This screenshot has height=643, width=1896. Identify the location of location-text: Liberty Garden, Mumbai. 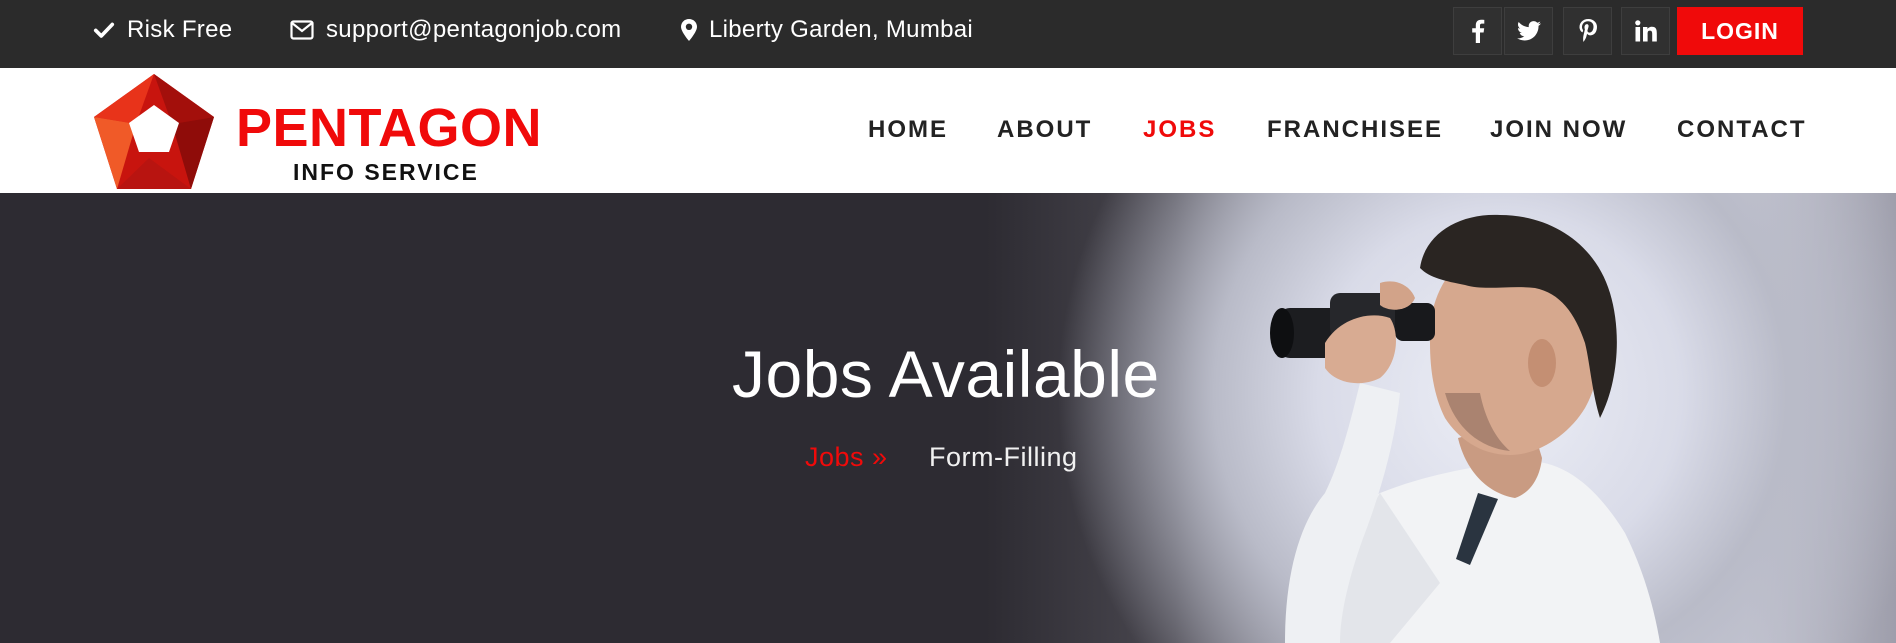
(841, 29).